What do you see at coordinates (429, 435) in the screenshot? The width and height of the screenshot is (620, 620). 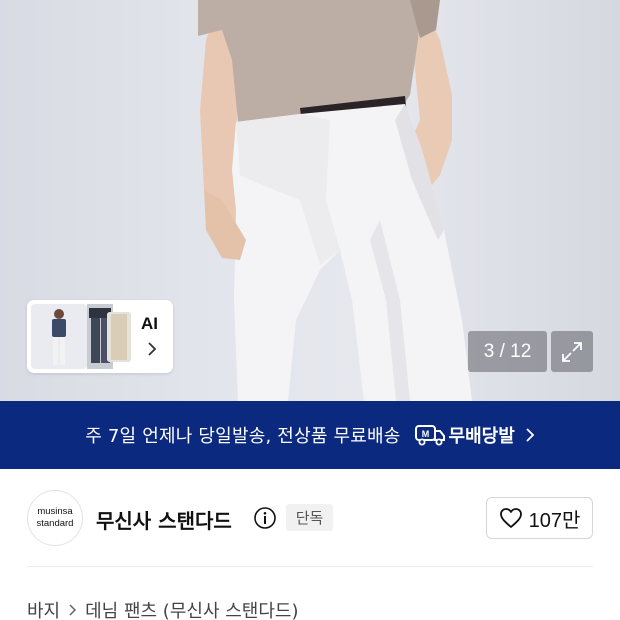 I see `delivery-truck-icon: M` at bounding box center [429, 435].